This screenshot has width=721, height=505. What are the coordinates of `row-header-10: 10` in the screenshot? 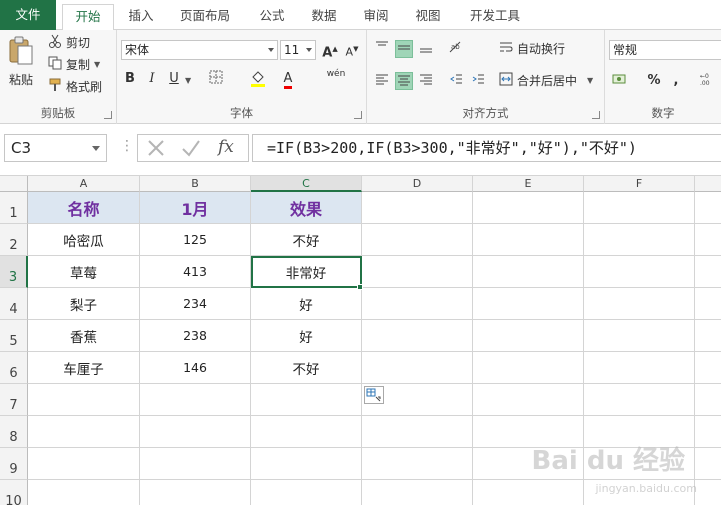 It's located at (14, 492).